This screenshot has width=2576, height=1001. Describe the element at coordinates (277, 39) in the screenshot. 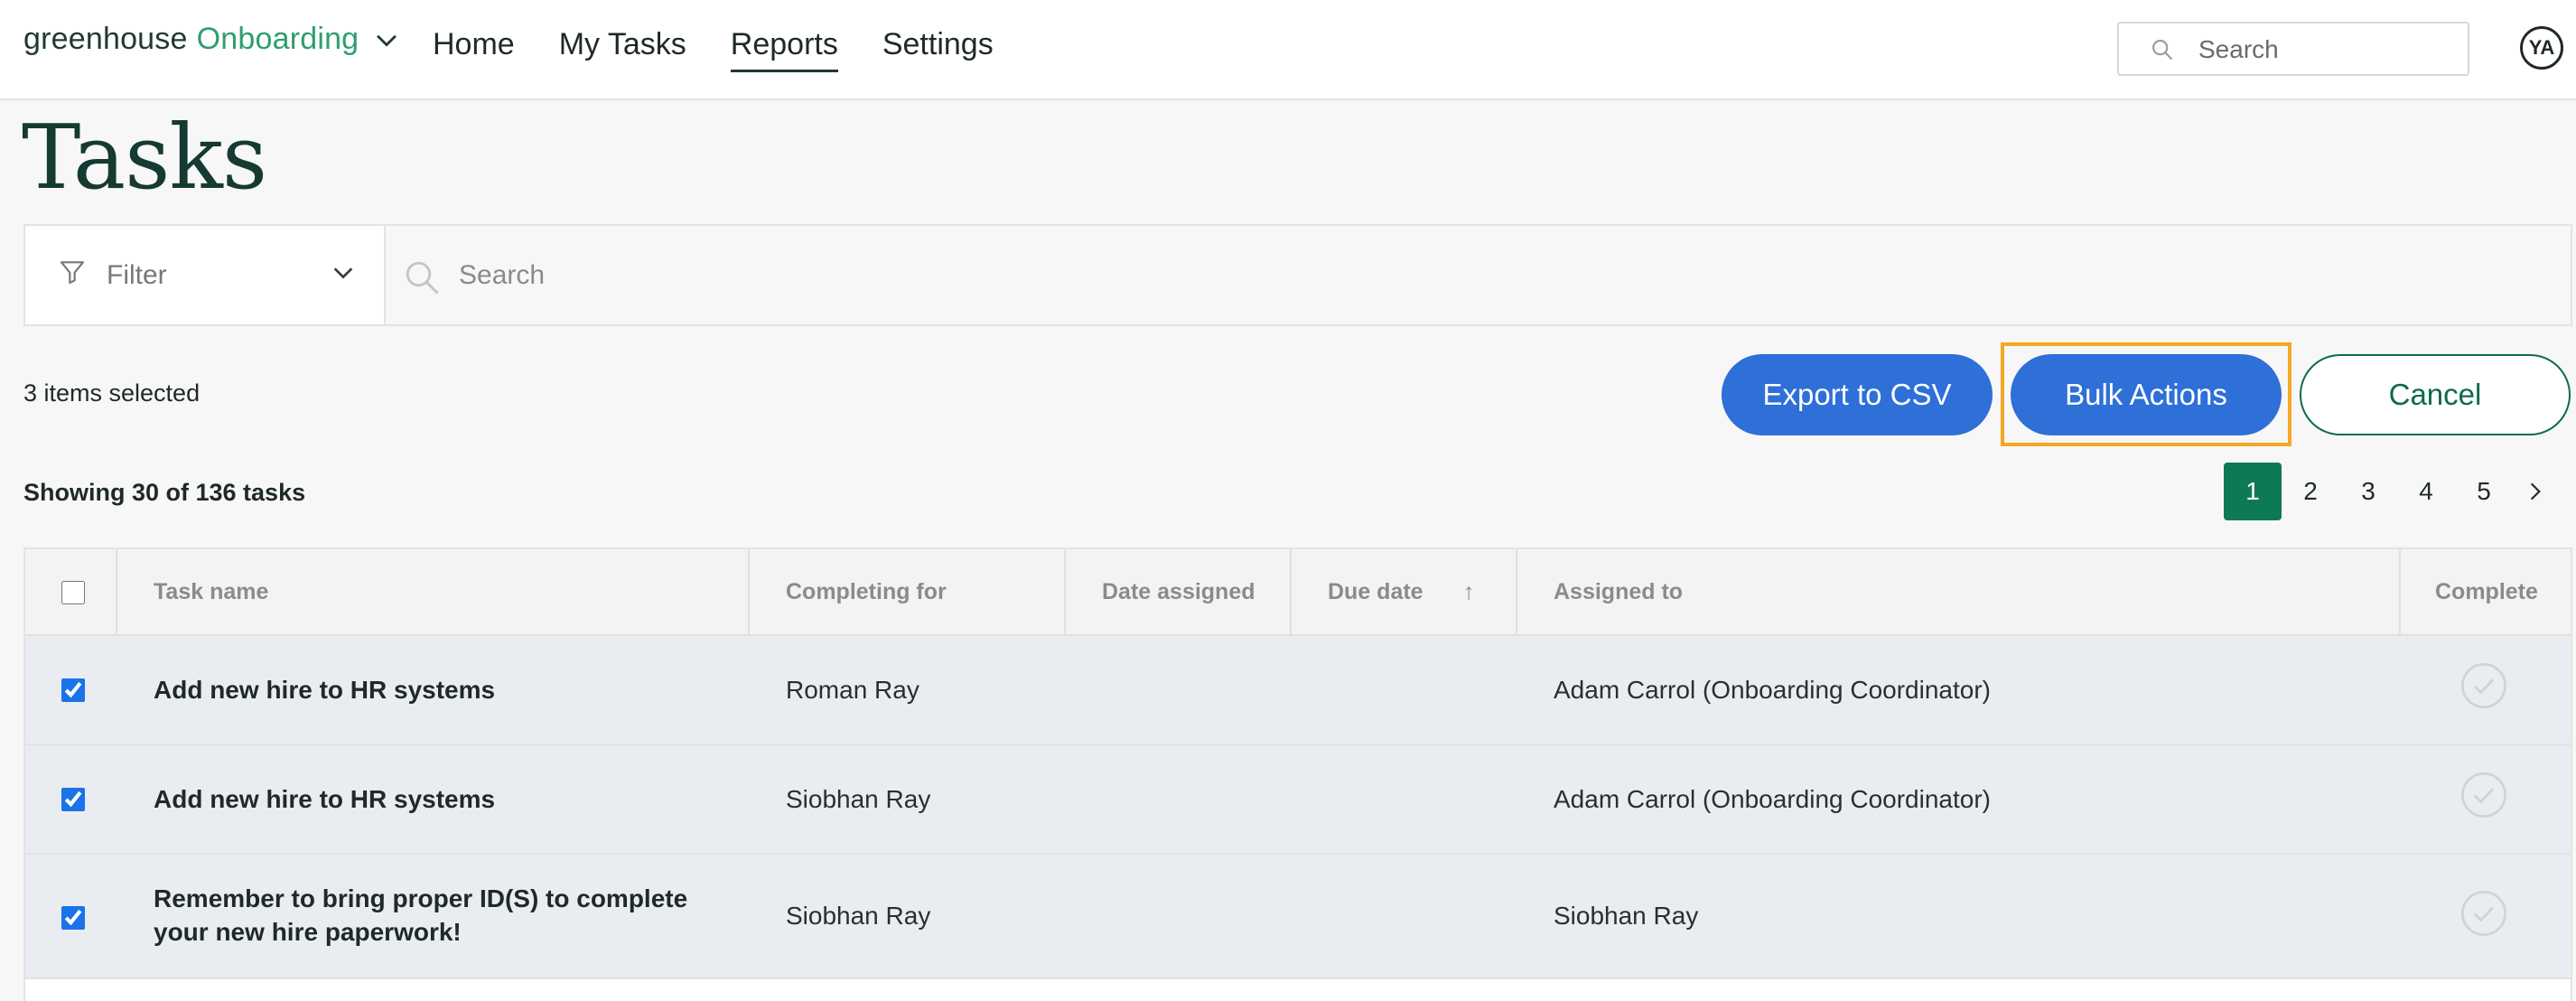

I see `brand-name-onboarding: Onboarding` at that location.